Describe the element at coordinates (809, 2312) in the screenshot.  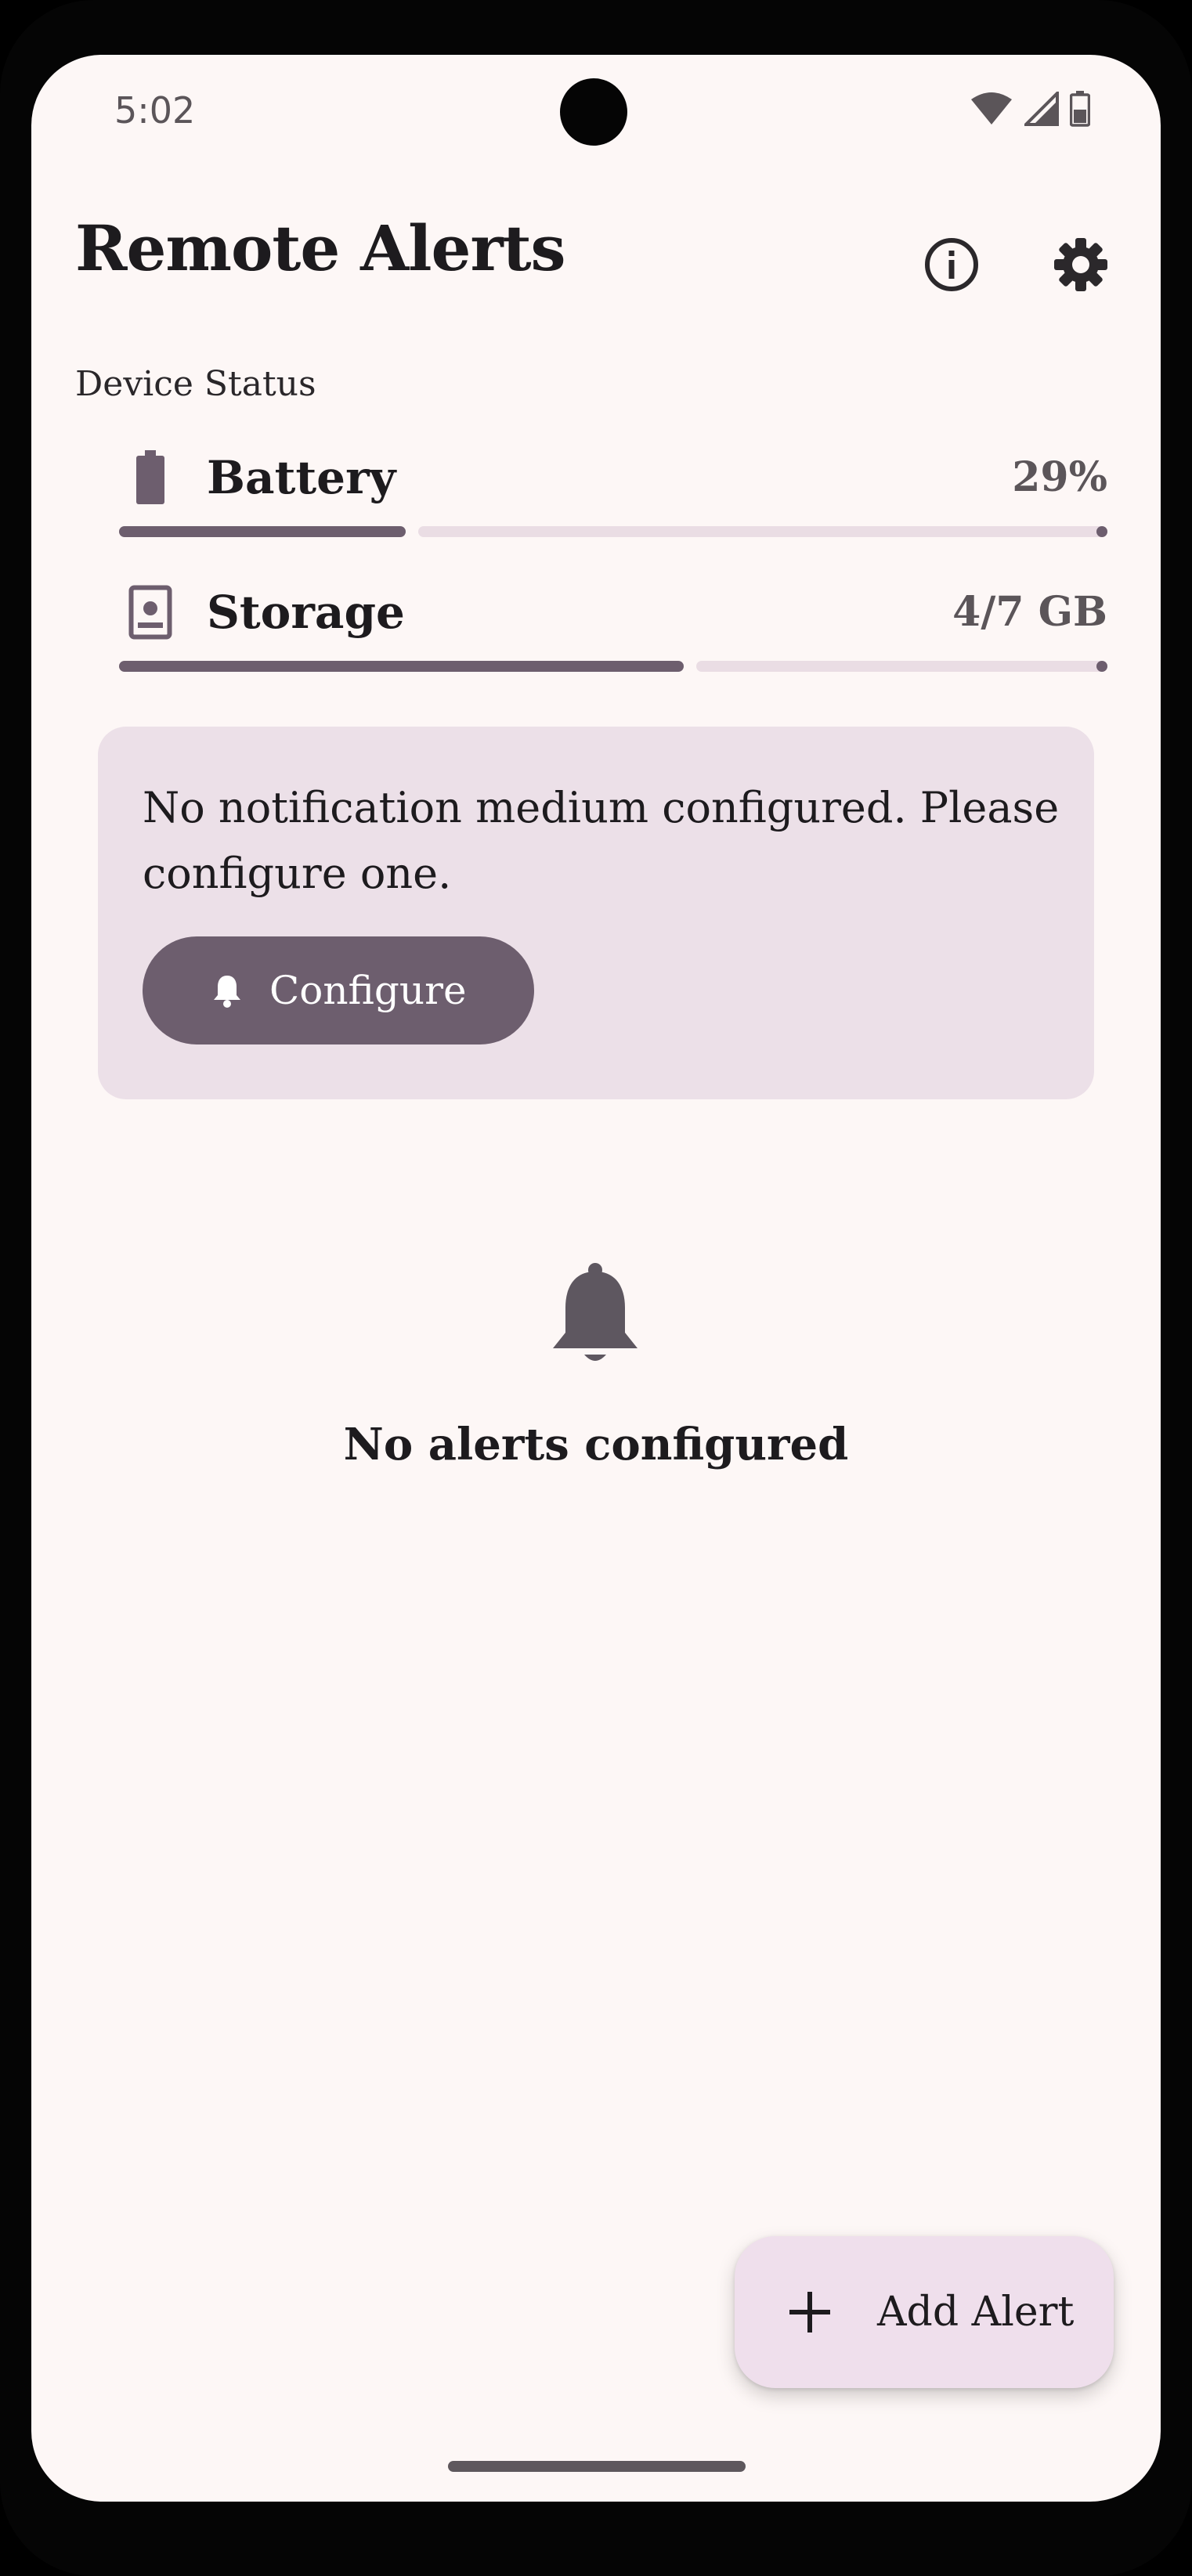
I see `plus-icon` at that location.